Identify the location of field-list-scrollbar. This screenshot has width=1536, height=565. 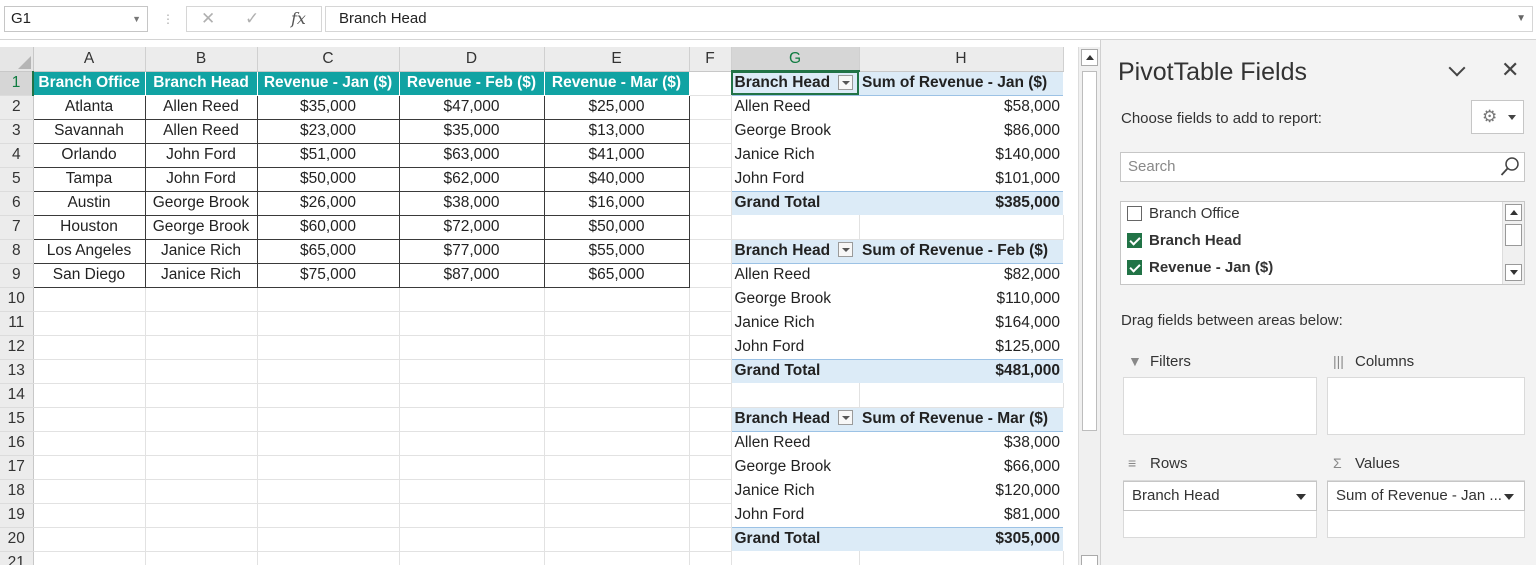
(1513, 243).